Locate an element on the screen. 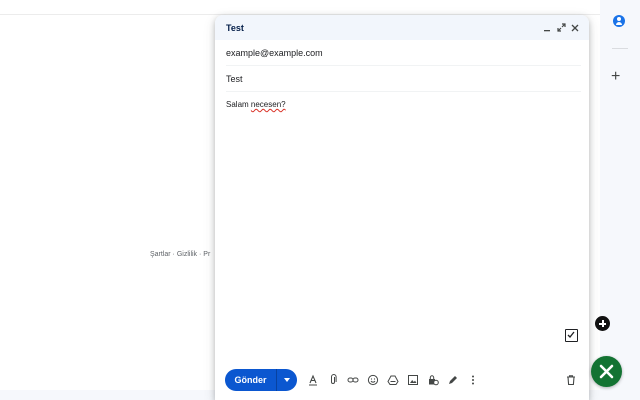 The width and height of the screenshot is (640, 400). attach-icon is located at coordinates (333, 380).